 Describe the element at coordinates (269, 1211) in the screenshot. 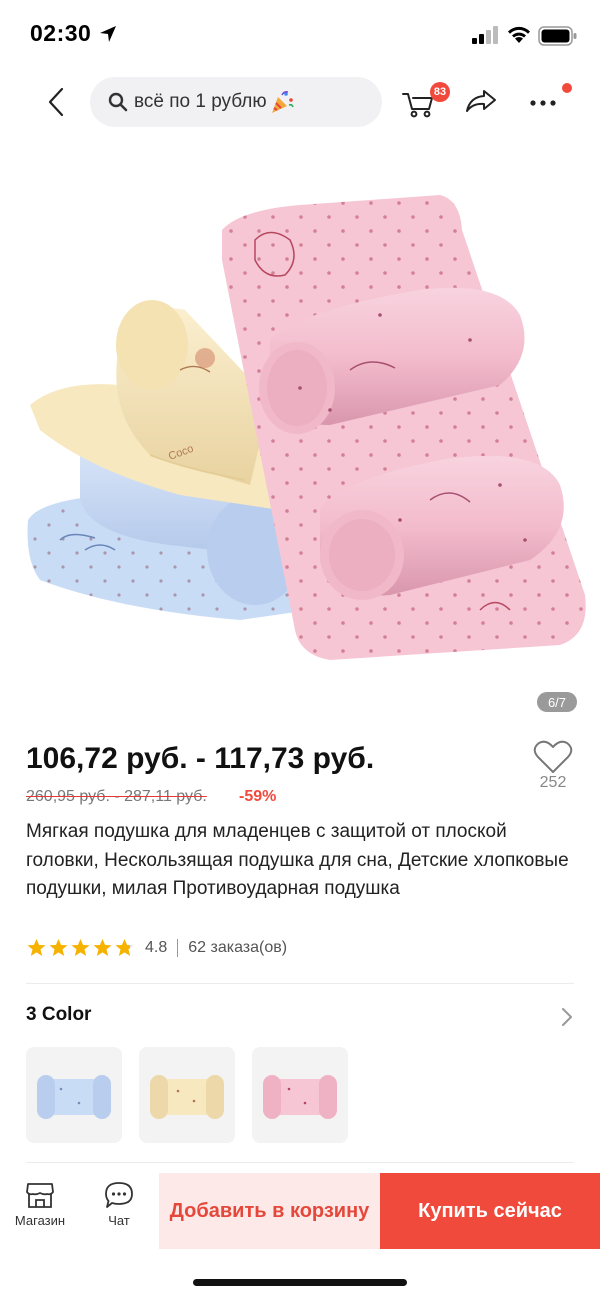

I see `add-to-cart-button: Добавить в корзину` at that location.